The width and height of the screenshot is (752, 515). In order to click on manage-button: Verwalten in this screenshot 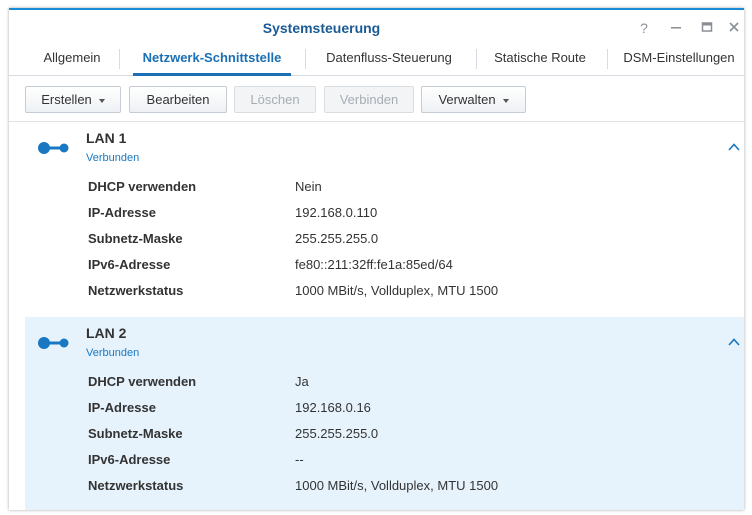, I will do `click(473, 99)`.